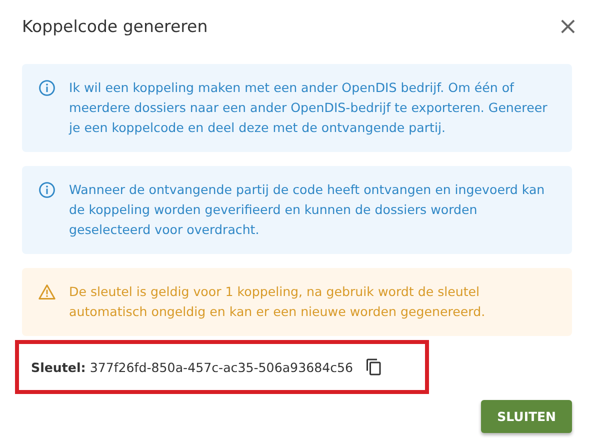 Image resolution: width=594 pixels, height=441 pixels. Describe the element at coordinates (58, 367) in the screenshot. I see `key-label: Sleutel:` at that location.